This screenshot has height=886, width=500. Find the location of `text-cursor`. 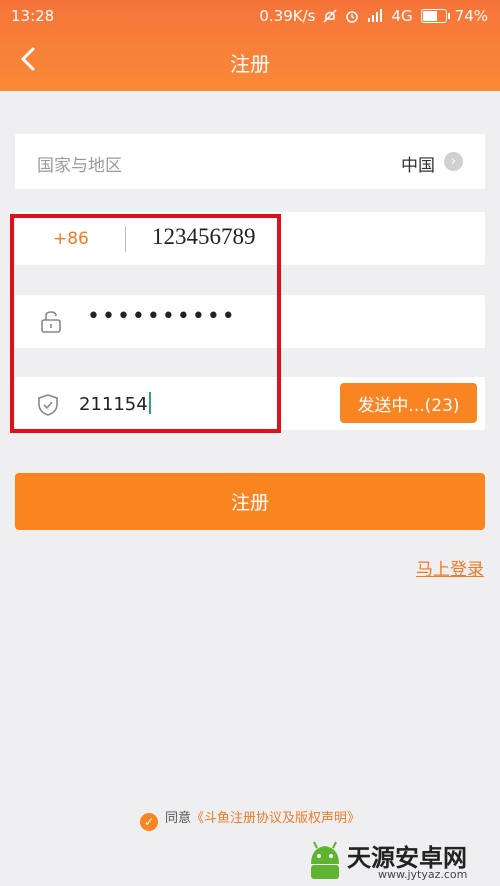

text-cursor is located at coordinates (149, 403).